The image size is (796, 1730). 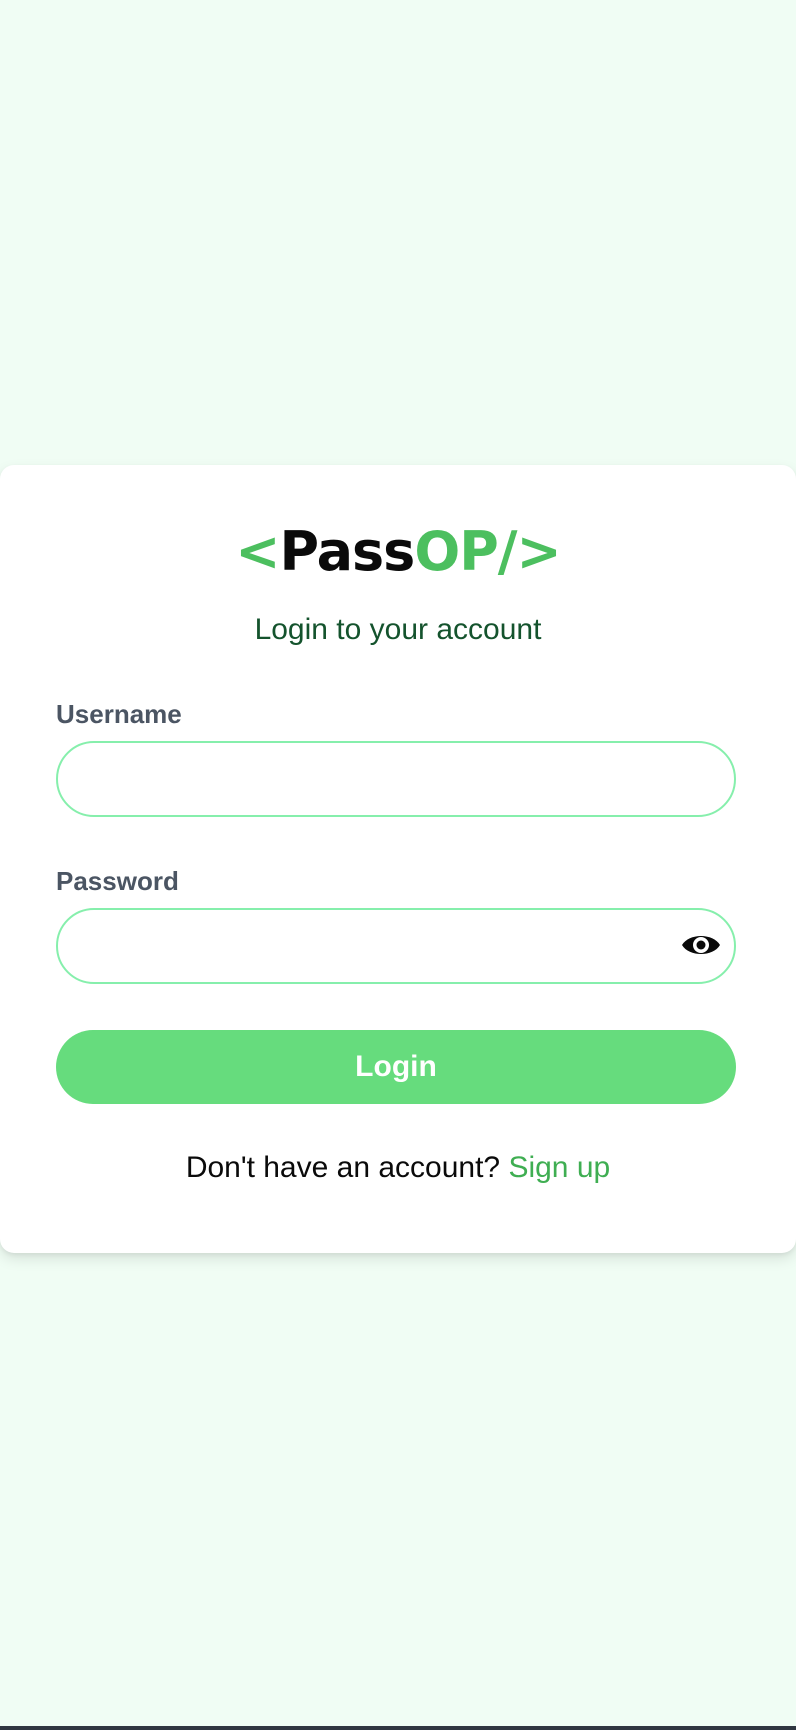 I want to click on password-field-wrapper, so click(x=396, y=946).